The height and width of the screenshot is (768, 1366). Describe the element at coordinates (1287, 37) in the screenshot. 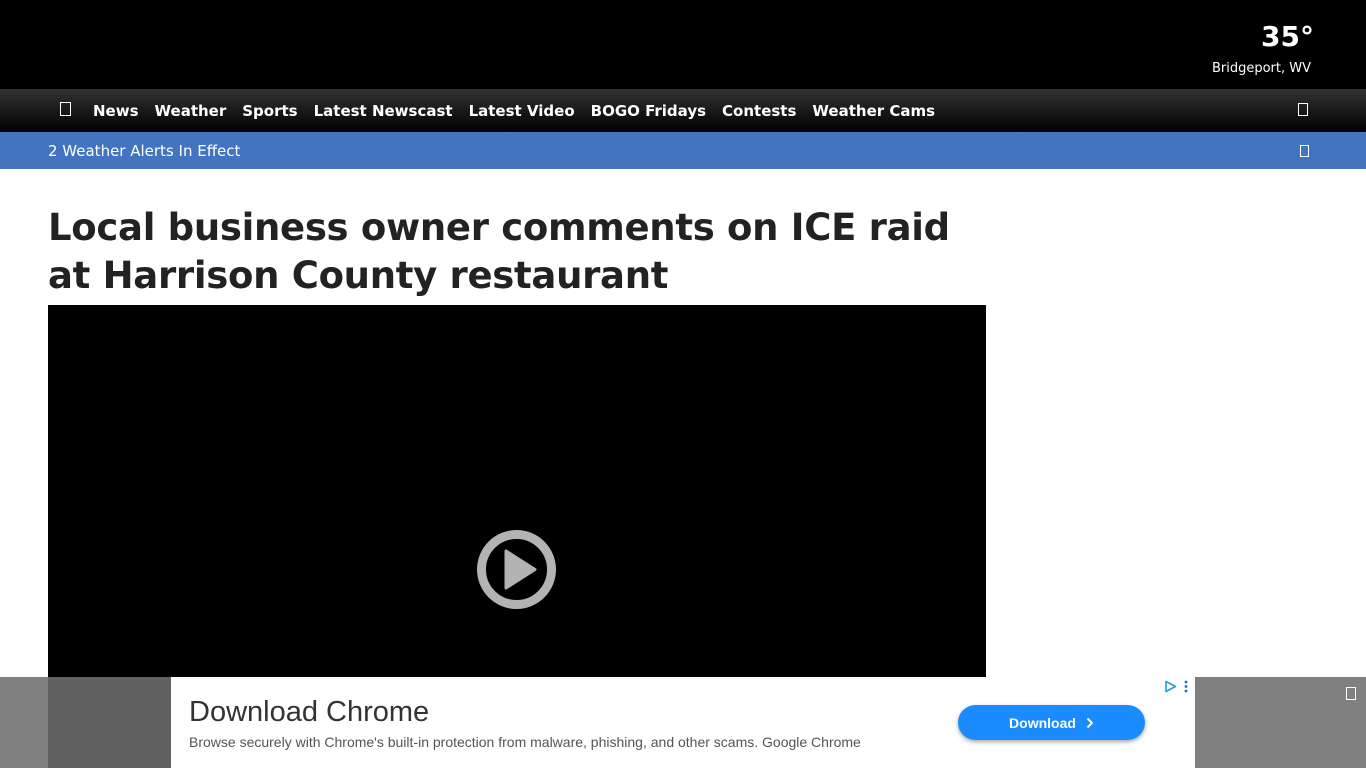

I see `current-temperature: 35°` at that location.